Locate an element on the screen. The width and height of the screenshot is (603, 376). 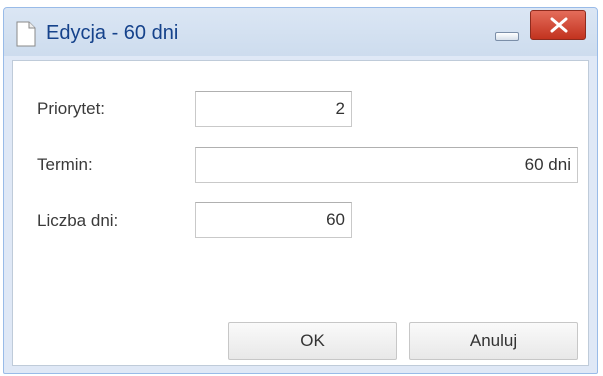
document-icon is located at coordinates (26, 34).